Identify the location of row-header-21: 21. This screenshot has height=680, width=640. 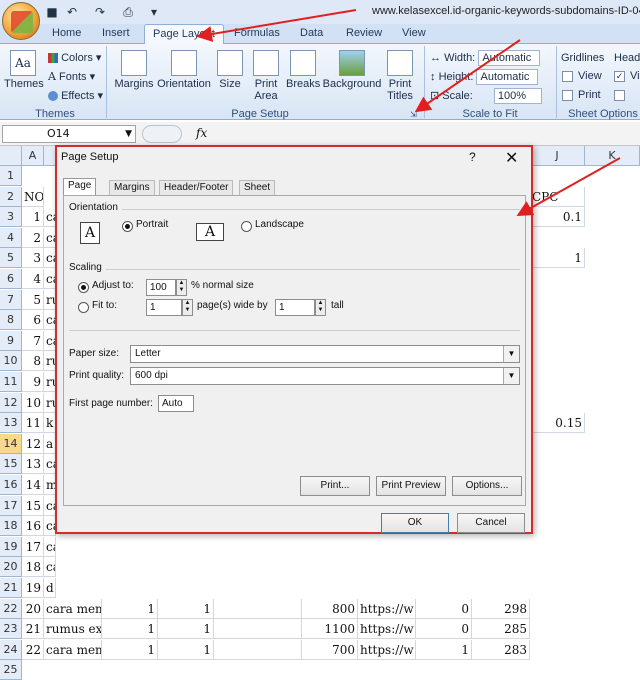
(11, 588).